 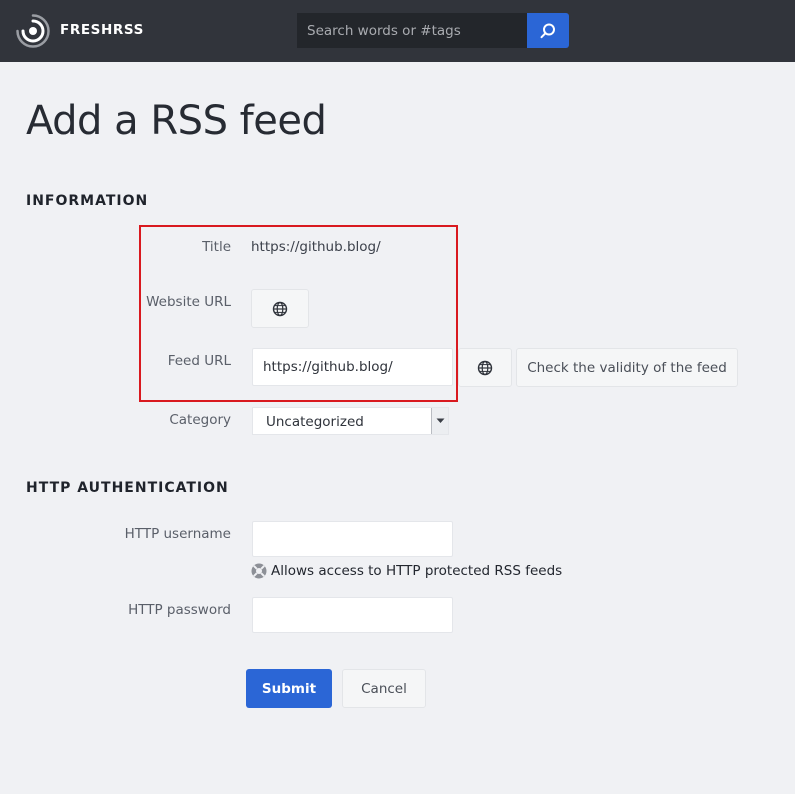 I want to click on submit-button: Submit, so click(x=289, y=688).